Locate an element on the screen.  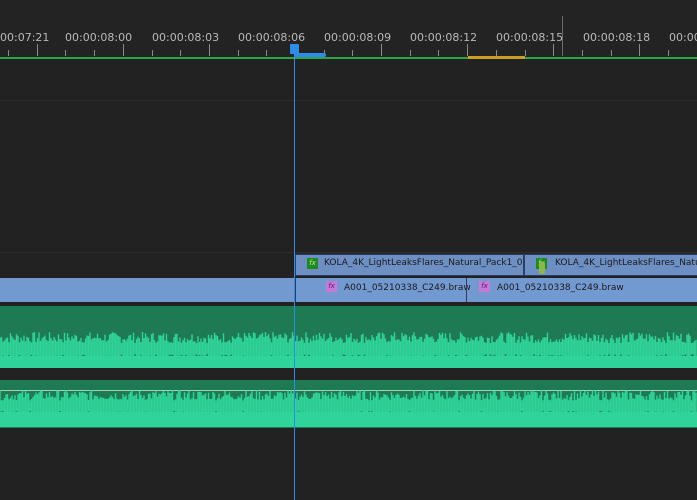
playhead-line is located at coordinates (294, 272).